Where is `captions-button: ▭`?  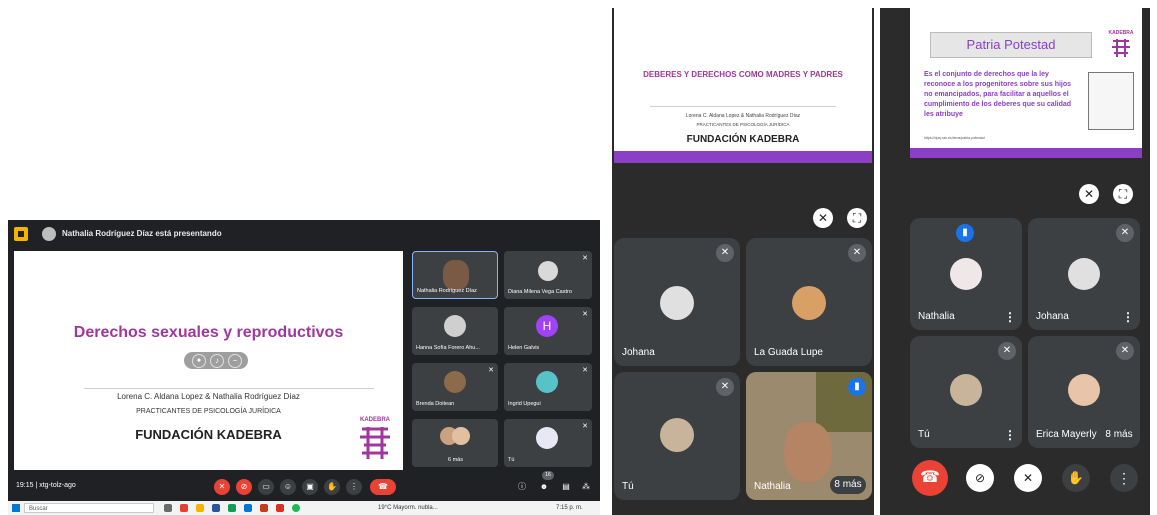
captions-button: ▭ is located at coordinates (266, 487).